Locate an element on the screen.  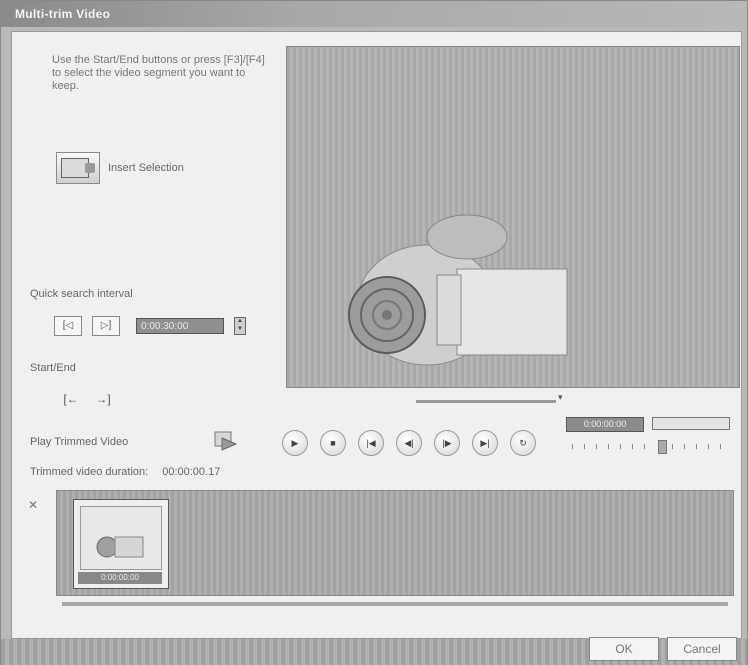
insert-selection-button: Insert Selection is located at coordinates (120, 168).